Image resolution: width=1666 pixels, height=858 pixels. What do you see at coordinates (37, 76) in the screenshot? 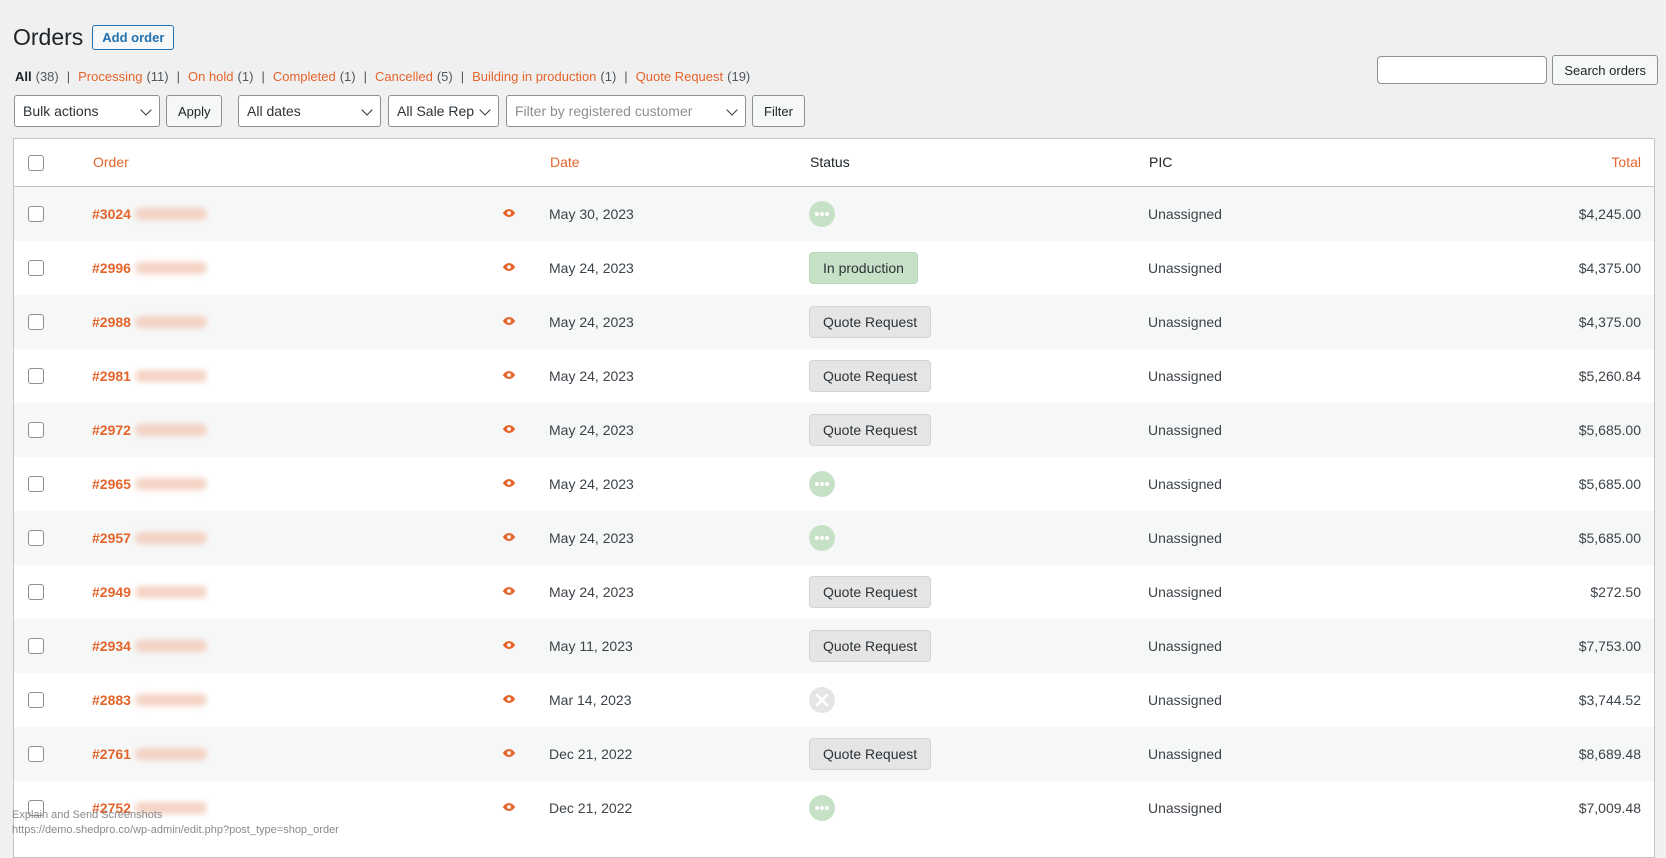
I see `status-filter-all: All (38)` at bounding box center [37, 76].